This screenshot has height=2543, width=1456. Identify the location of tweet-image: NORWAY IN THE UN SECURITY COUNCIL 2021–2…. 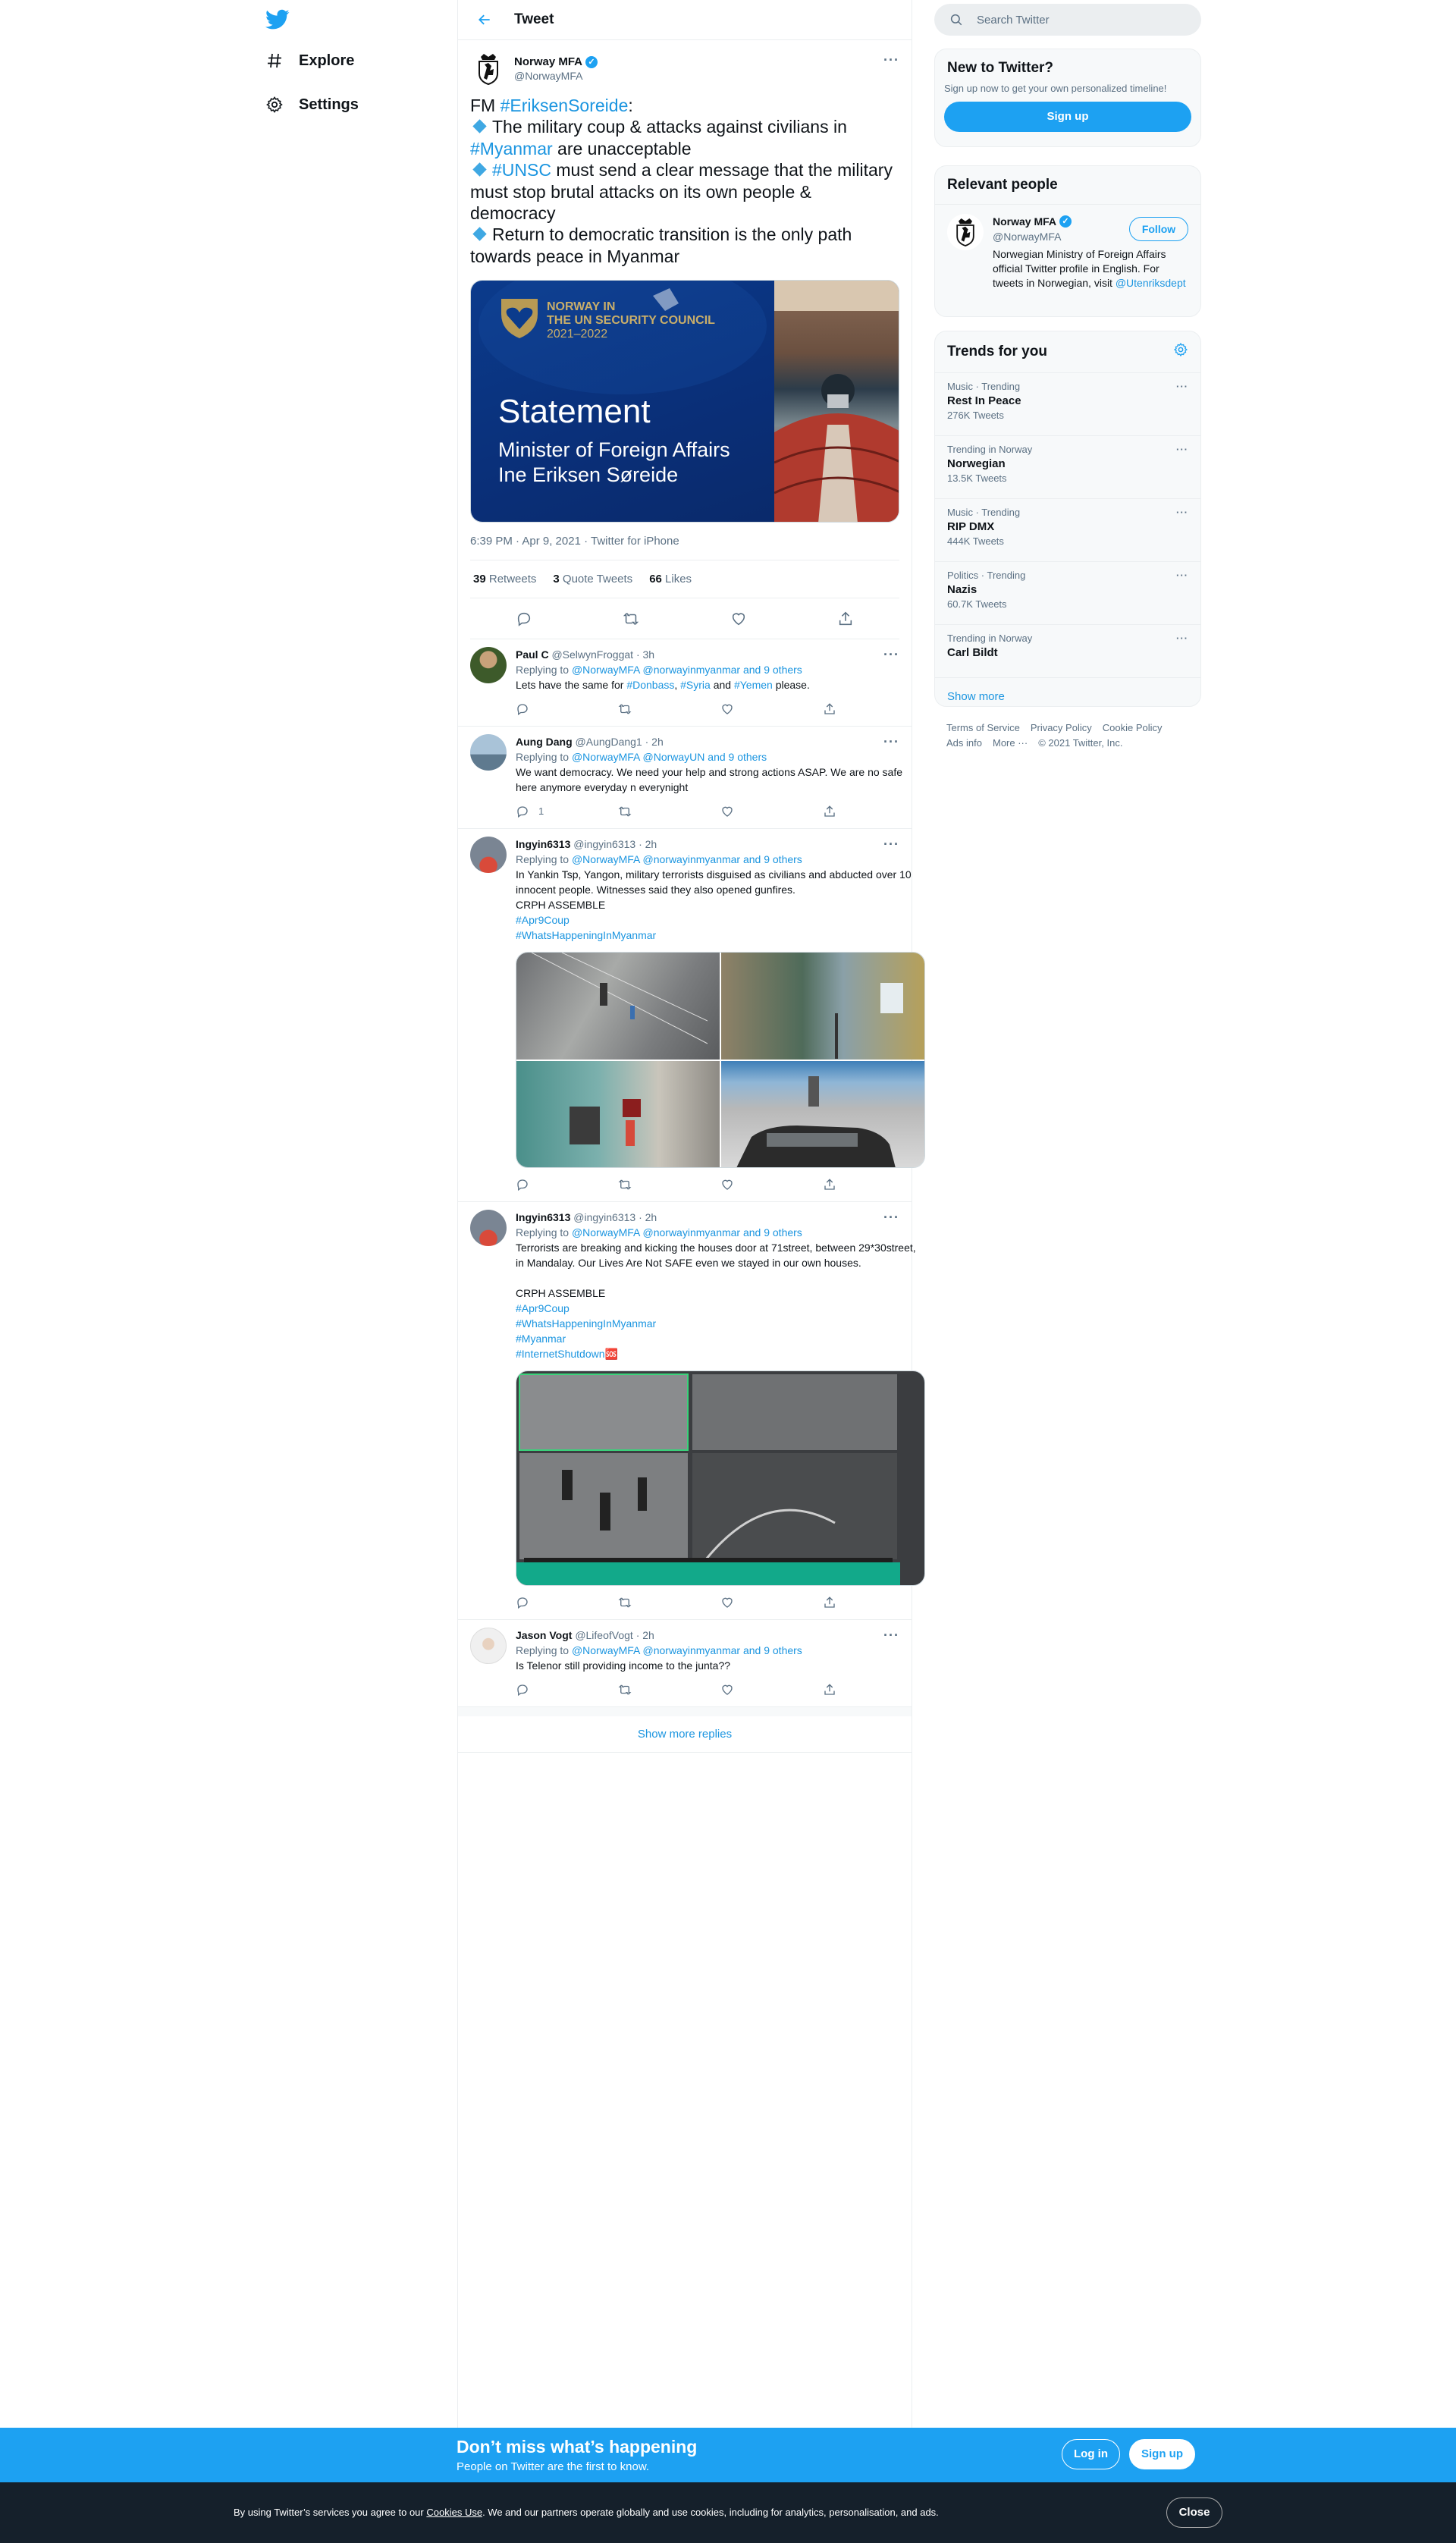
(684, 401).